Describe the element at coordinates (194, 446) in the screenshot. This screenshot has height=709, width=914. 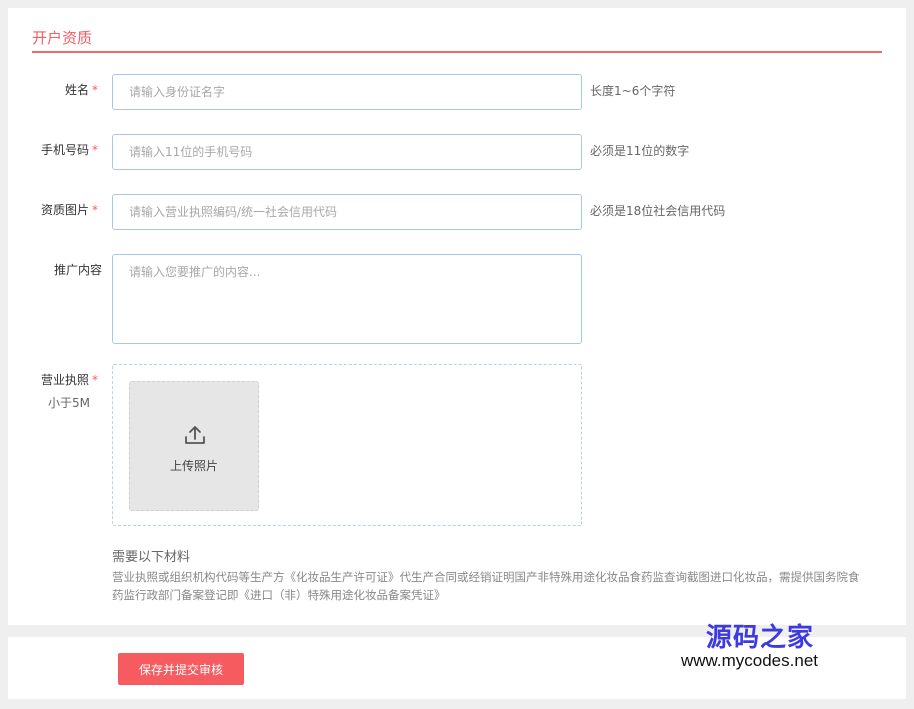
I see `upload-photo-button: 上传照片` at that location.